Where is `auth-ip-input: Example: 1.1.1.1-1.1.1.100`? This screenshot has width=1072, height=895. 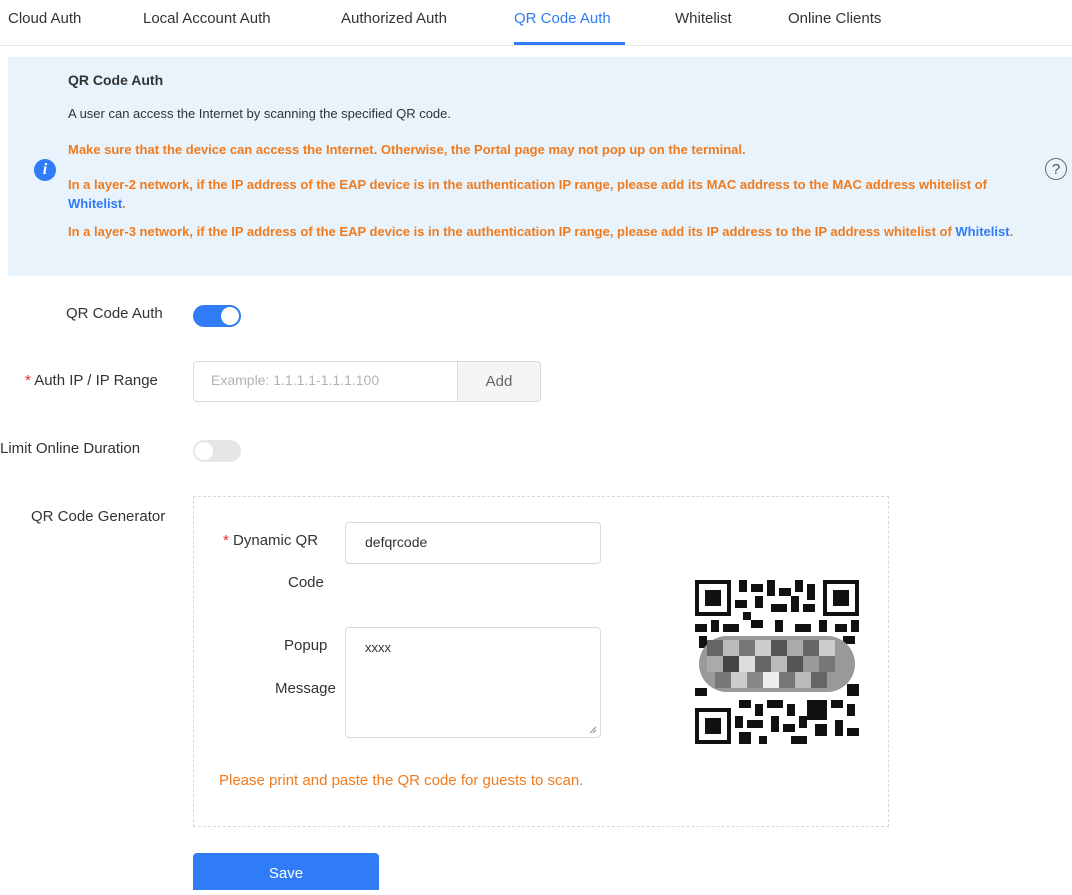
auth-ip-input: Example: 1.1.1.1-1.1.1.100 is located at coordinates (325, 381).